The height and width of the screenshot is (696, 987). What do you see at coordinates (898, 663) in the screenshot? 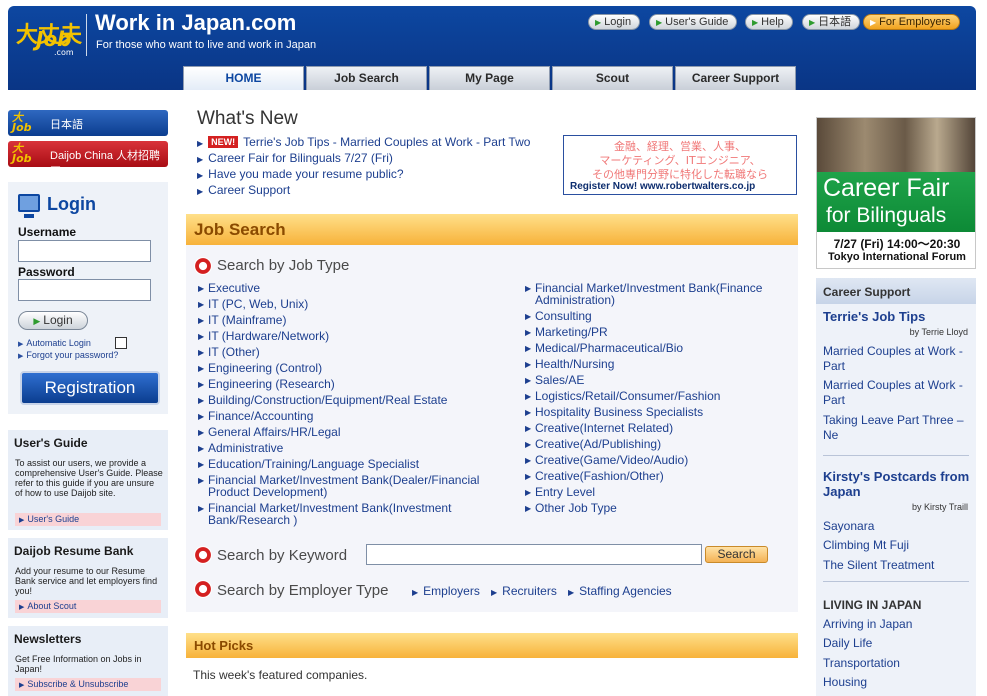
I see `living-link: Transportation` at bounding box center [898, 663].